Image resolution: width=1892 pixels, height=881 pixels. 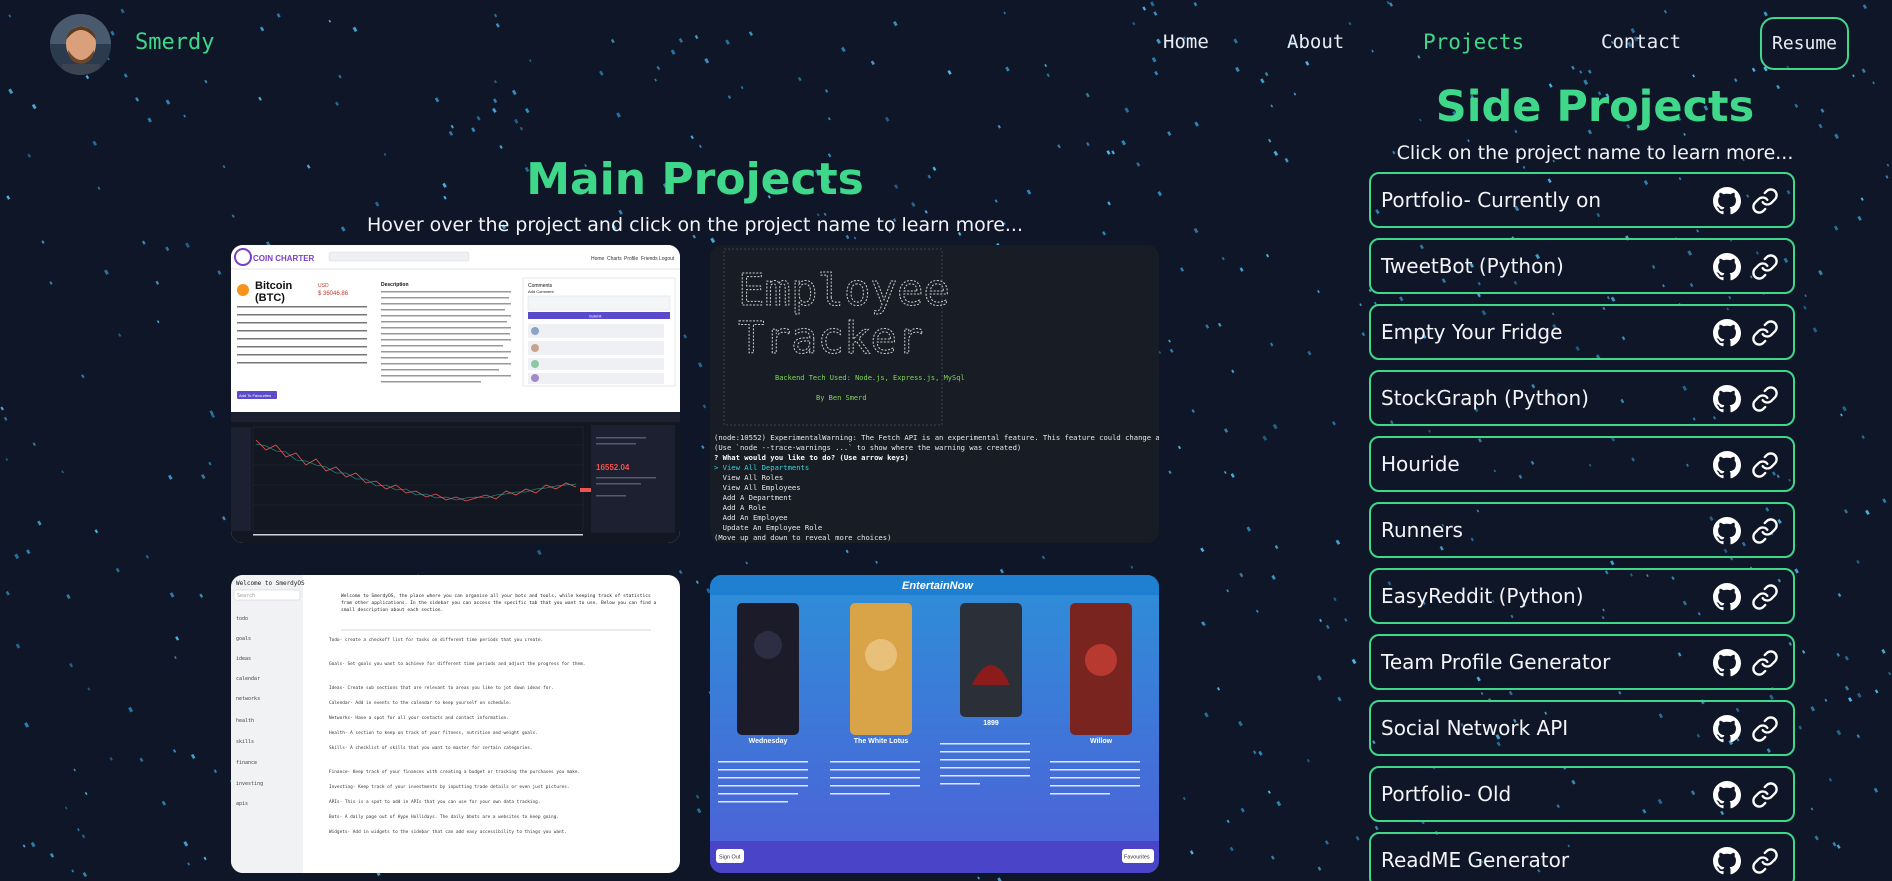 I want to click on smerdy-os-nav-investing: investing, so click(x=249, y=784).